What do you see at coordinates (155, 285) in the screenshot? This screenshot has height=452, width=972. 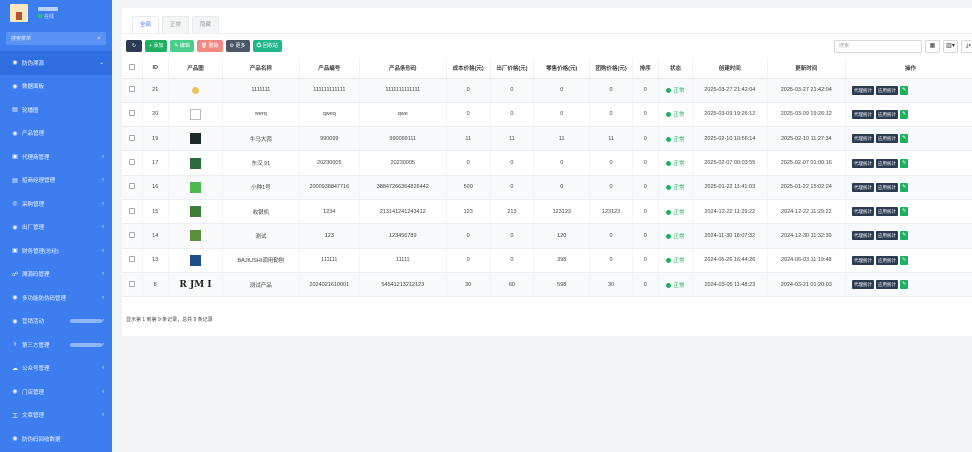 I see `cell-id: 8` at bounding box center [155, 285].